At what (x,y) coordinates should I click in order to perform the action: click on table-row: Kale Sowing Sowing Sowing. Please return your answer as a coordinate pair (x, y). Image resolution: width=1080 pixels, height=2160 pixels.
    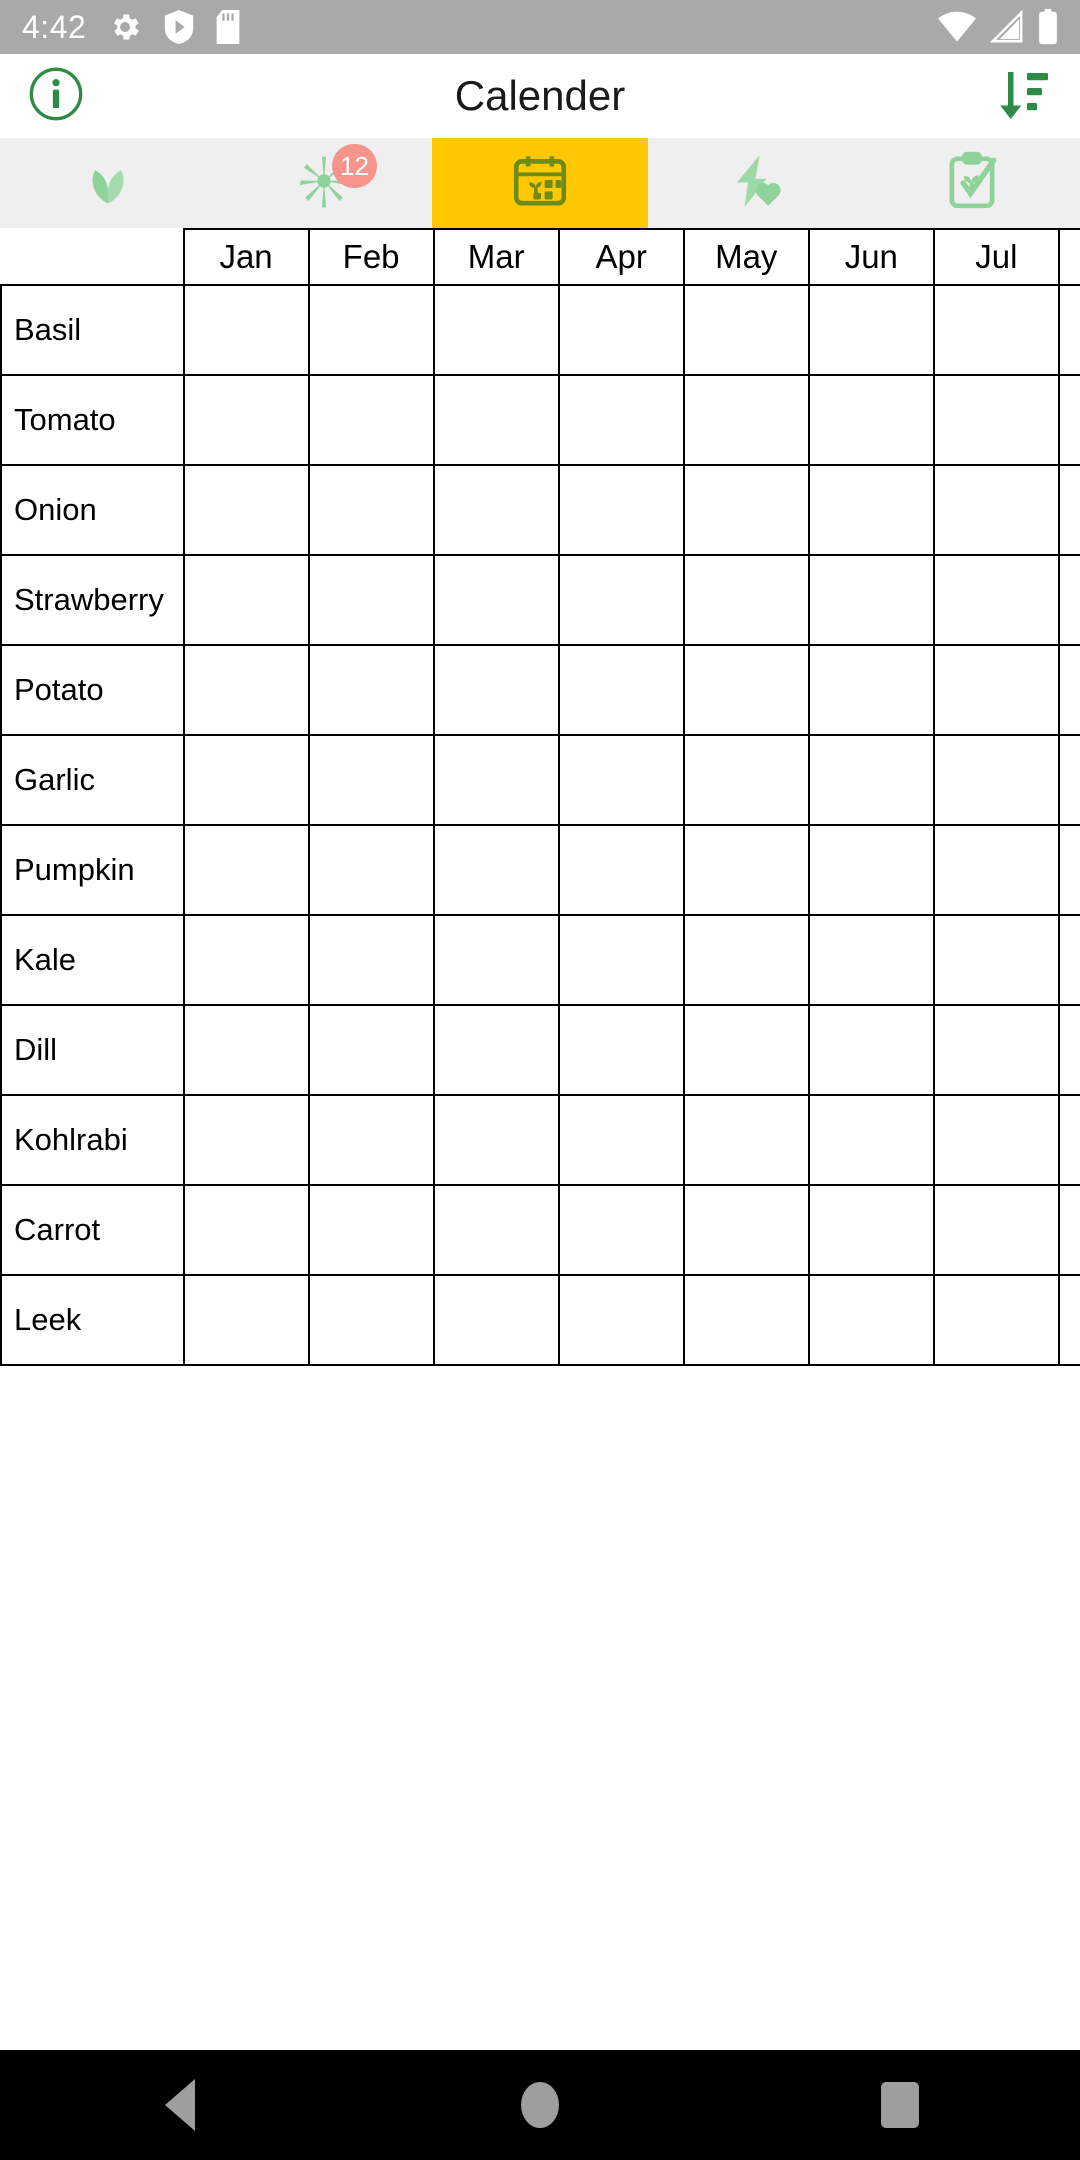
    Looking at the image, I should click on (540, 960).